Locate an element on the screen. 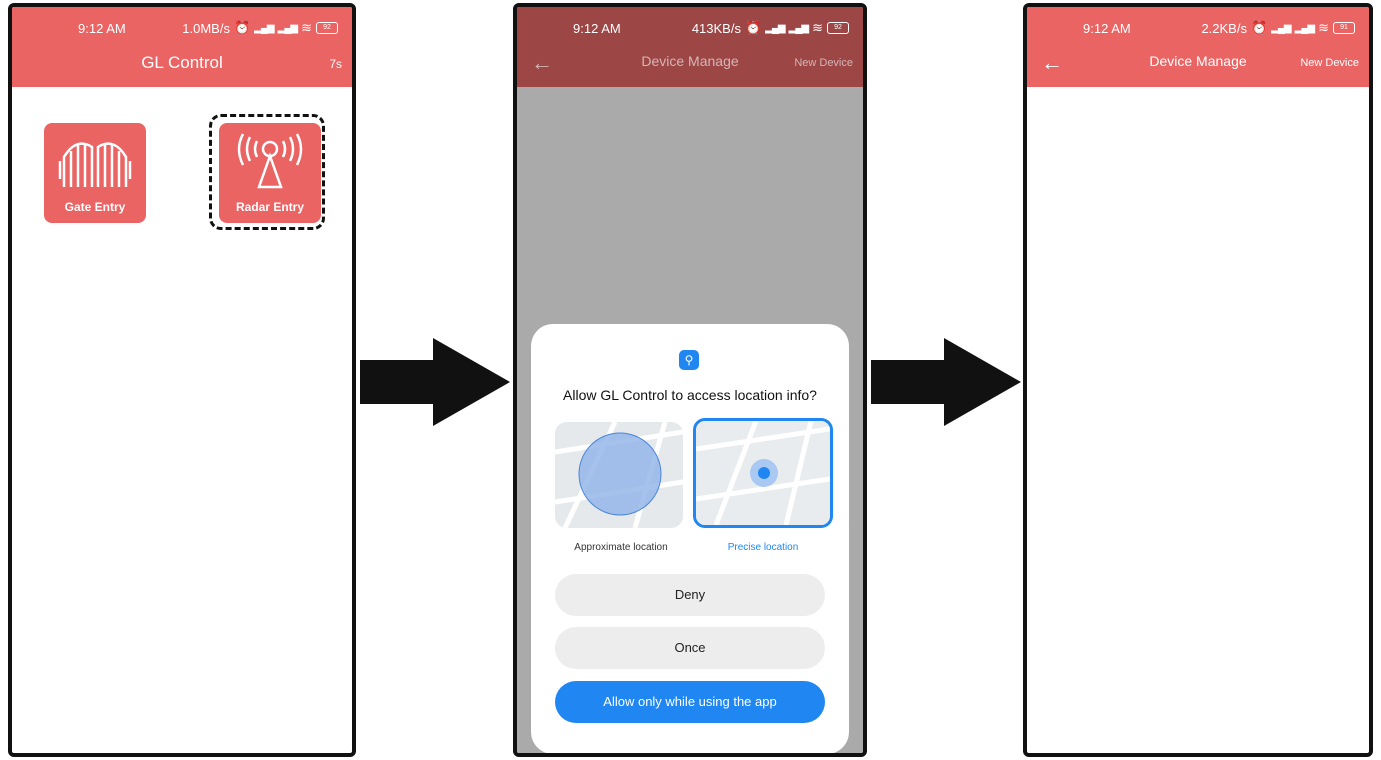 The height and width of the screenshot is (760, 1381). precise-map-icon is located at coordinates (763, 473).